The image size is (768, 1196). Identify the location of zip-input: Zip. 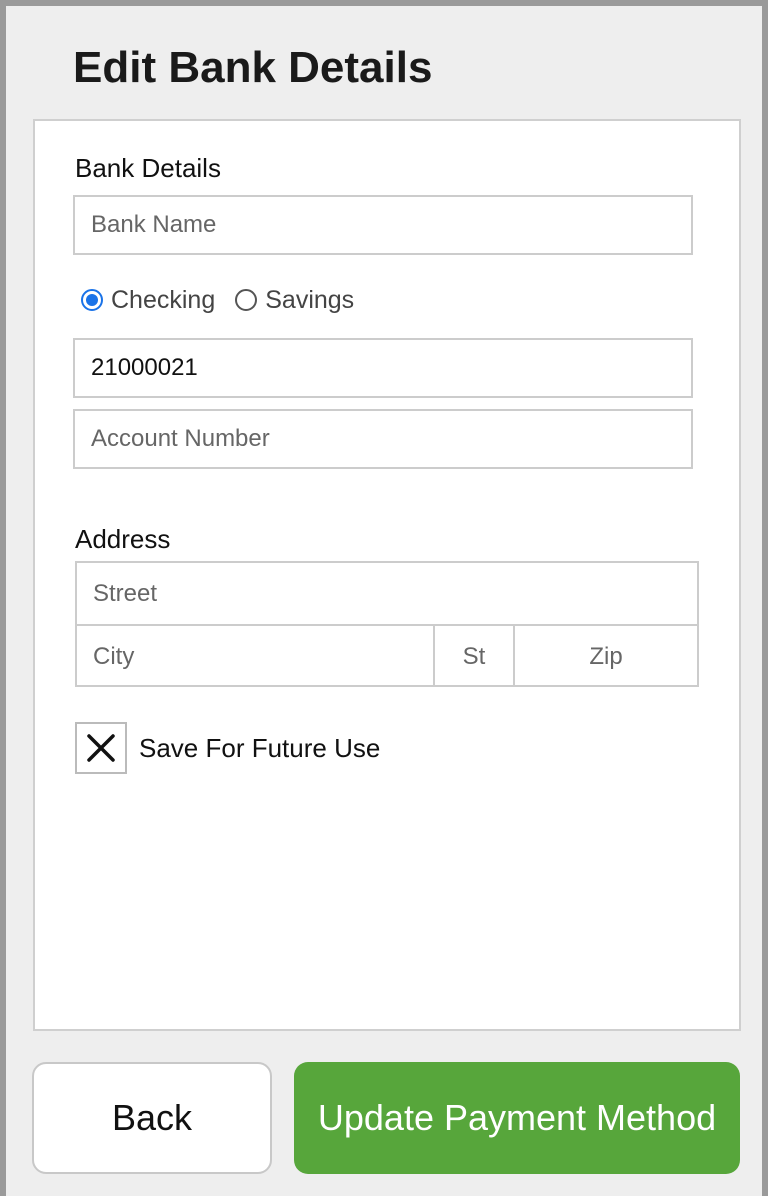
(606, 656).